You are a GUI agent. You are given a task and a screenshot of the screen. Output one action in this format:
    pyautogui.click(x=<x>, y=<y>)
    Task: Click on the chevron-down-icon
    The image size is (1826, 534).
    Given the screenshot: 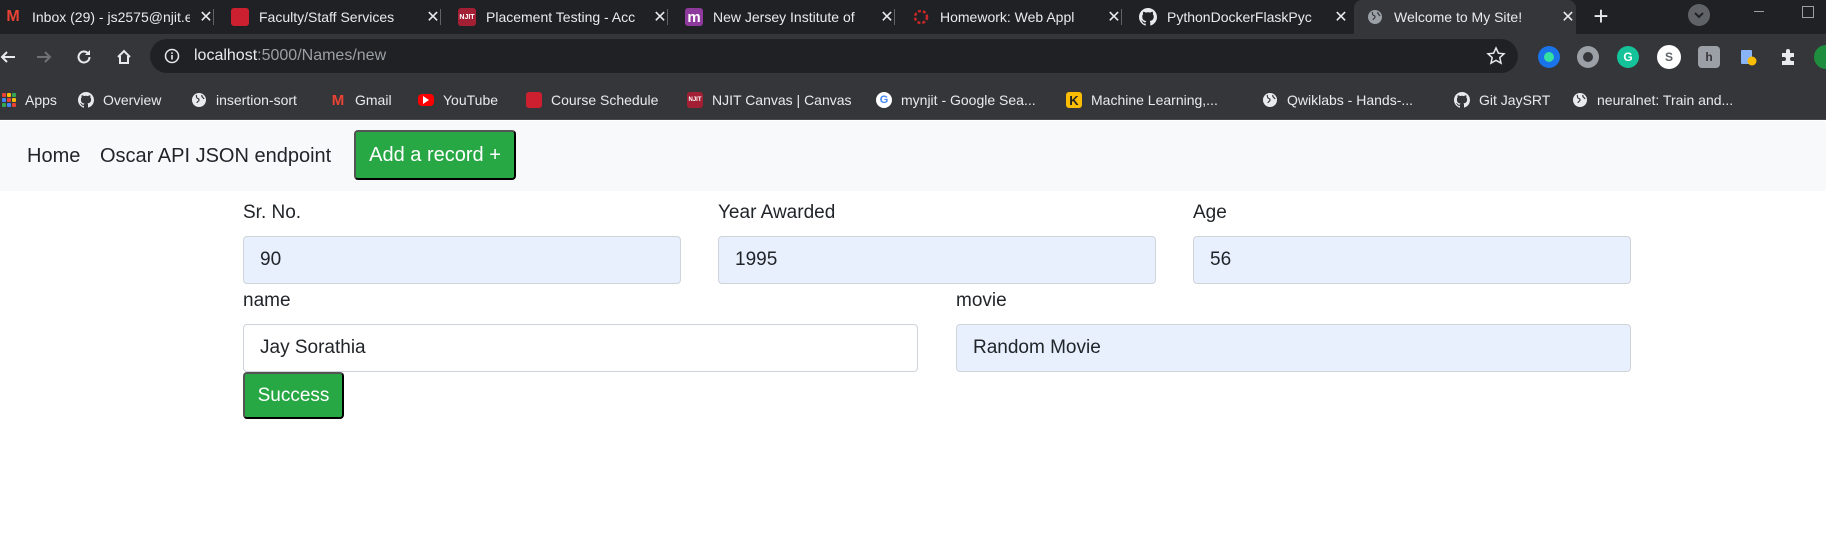 What is the action you would take?
    pyautogui.click(x=1699, y=15)
    